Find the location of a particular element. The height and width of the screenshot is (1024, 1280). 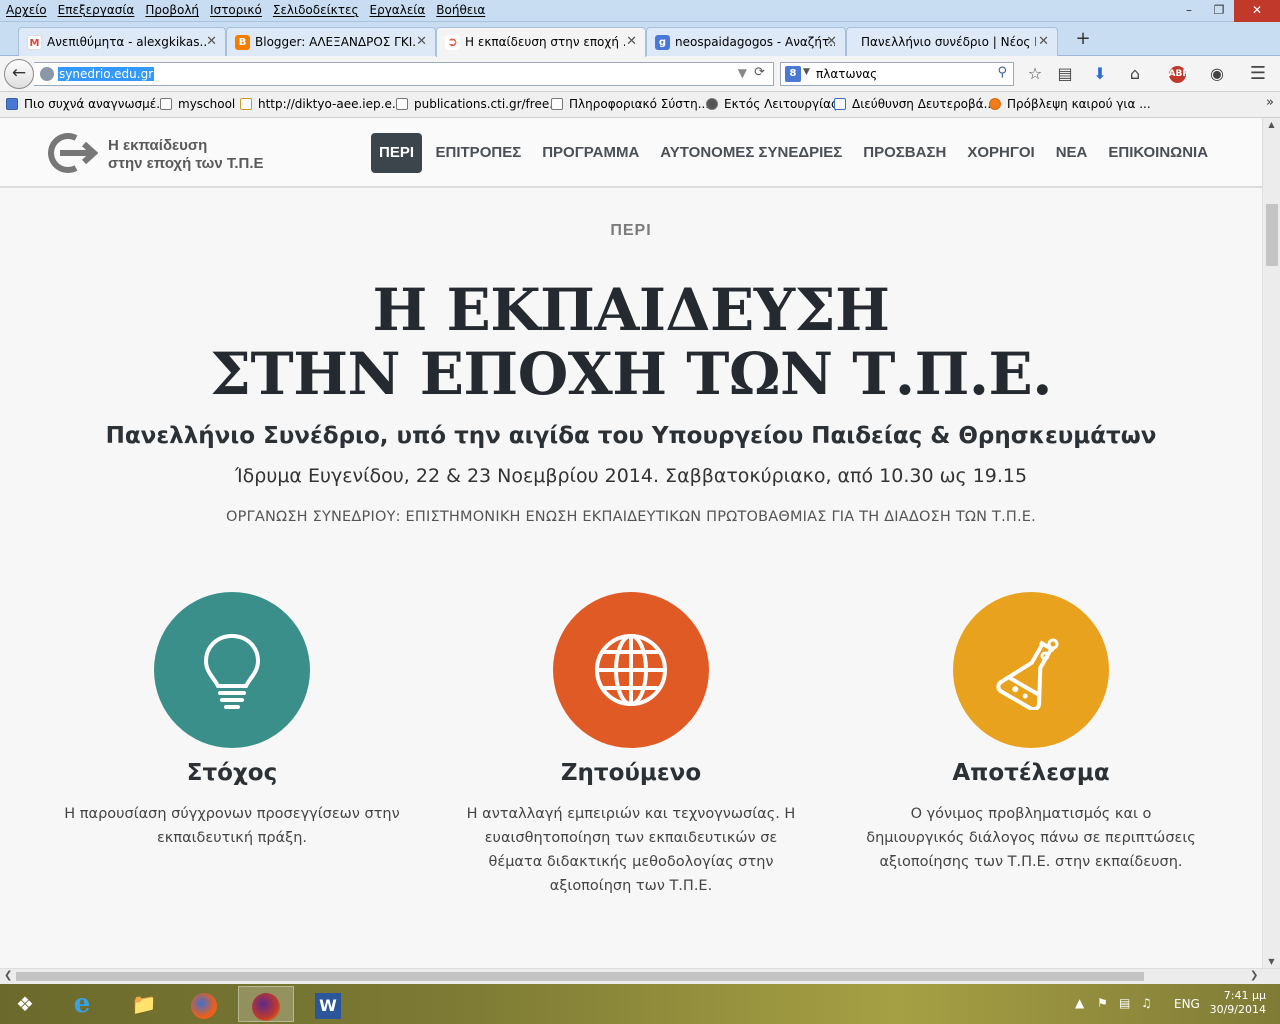

engine-dropdown-icon: ▼ is located at coordinates (806, 72).